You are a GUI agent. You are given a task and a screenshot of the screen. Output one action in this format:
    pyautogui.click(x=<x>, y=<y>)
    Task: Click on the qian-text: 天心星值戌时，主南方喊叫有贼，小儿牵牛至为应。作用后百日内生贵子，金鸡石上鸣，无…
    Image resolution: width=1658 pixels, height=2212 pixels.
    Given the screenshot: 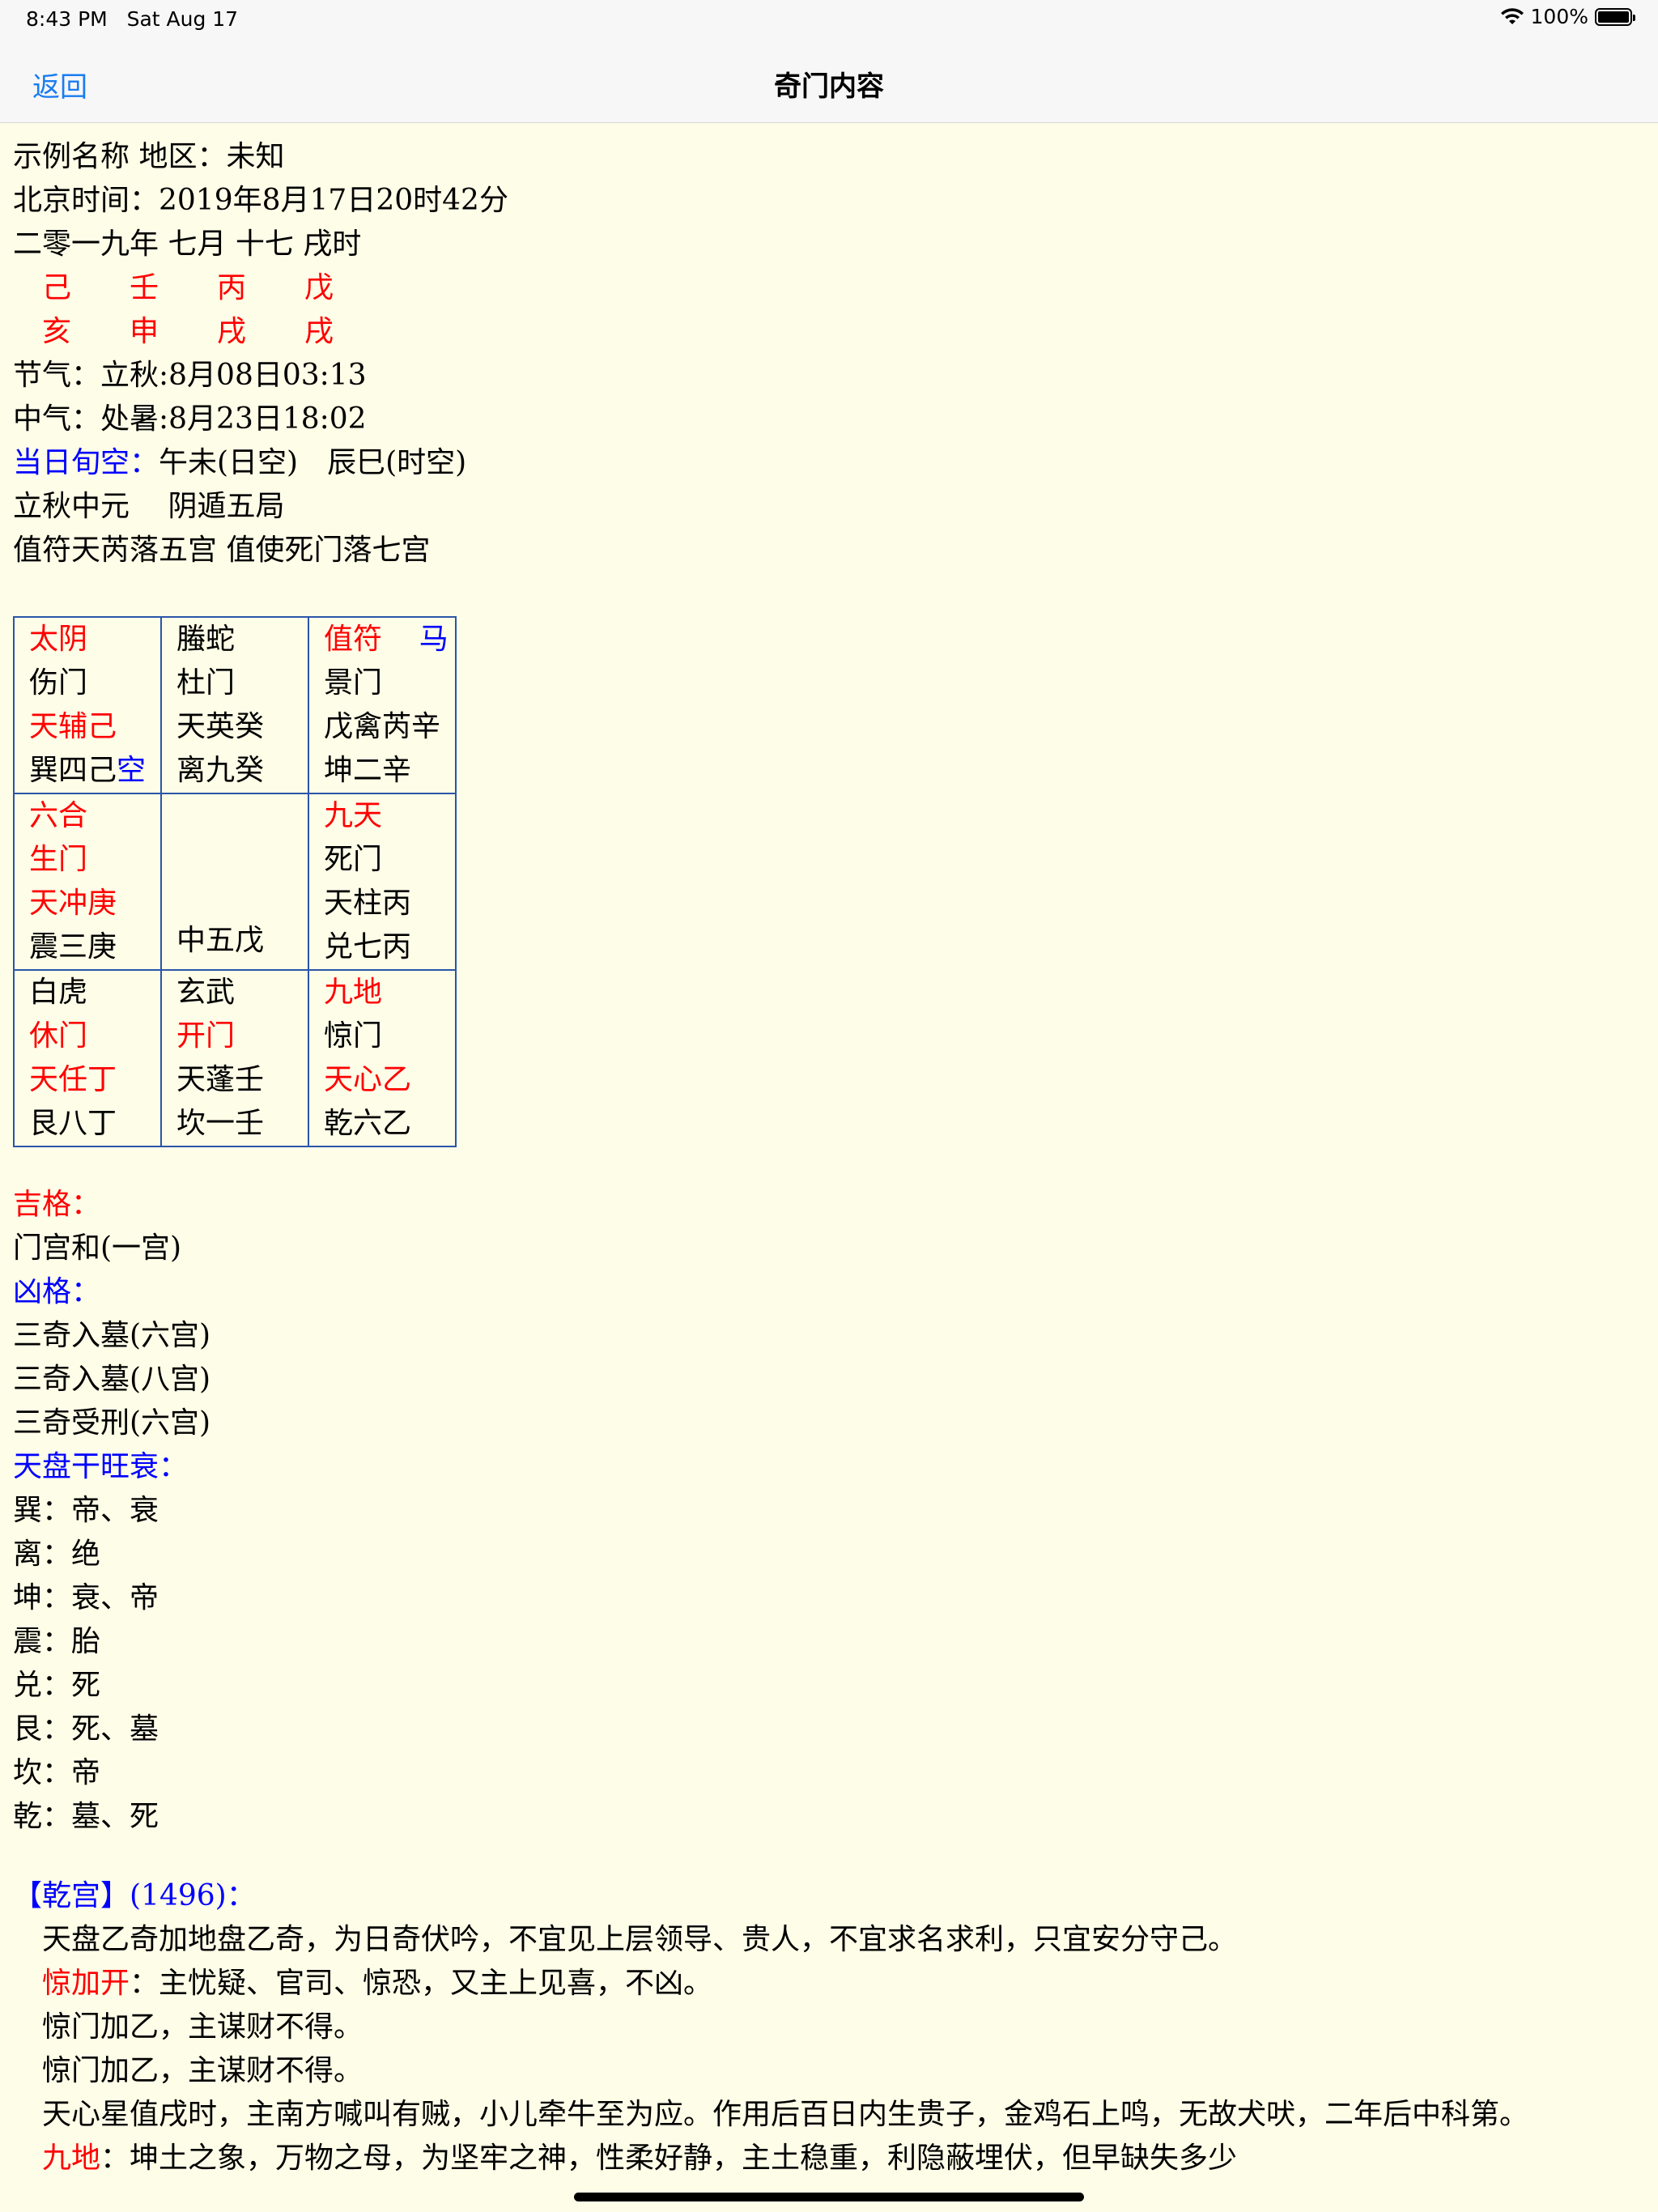 What is the action you would take?
    pyautogui.click(x=785, y=2115)
    